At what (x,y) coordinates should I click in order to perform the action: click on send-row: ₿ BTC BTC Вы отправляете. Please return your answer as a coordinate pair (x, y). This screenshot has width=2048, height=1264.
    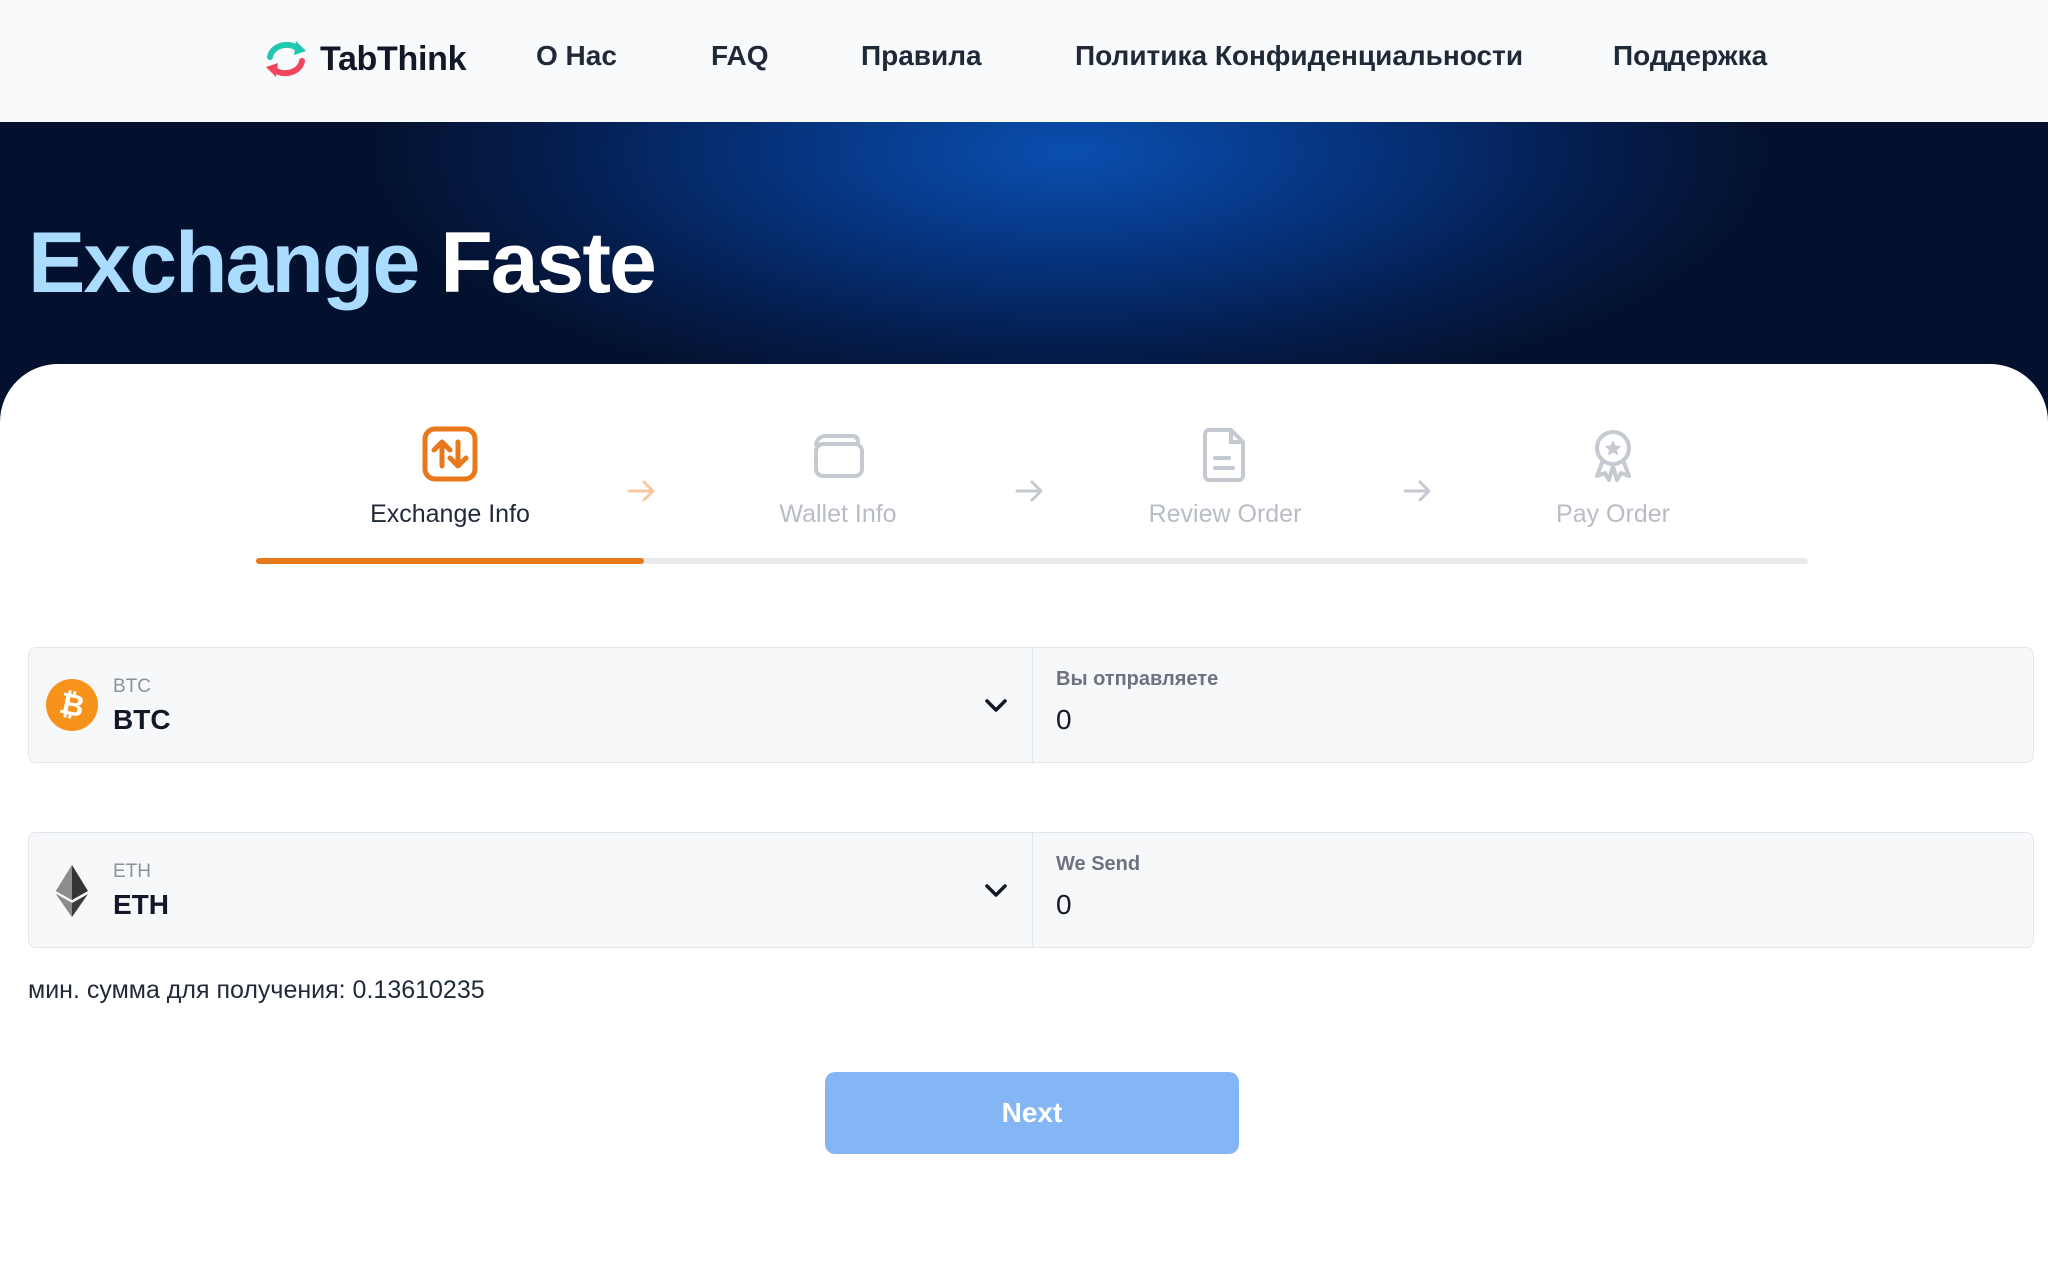
    Looking at the image, I should click on (1031, 705).